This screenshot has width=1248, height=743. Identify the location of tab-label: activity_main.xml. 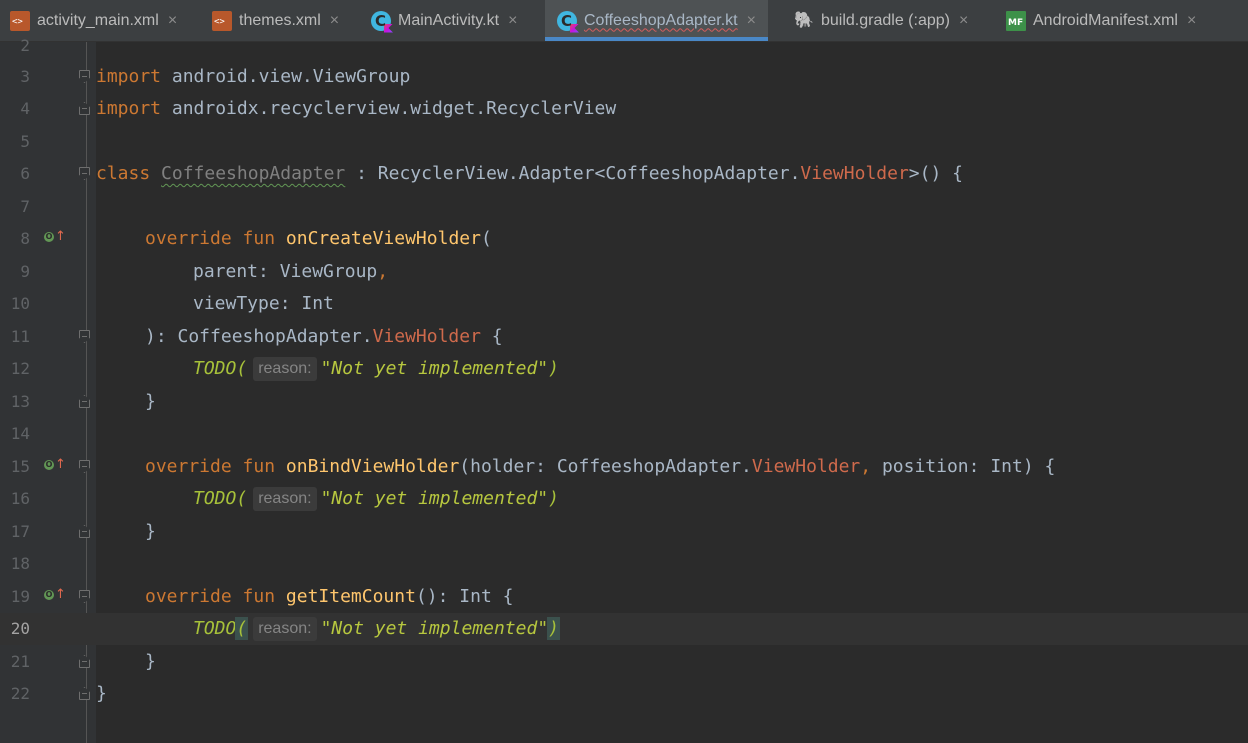
(98, 20).